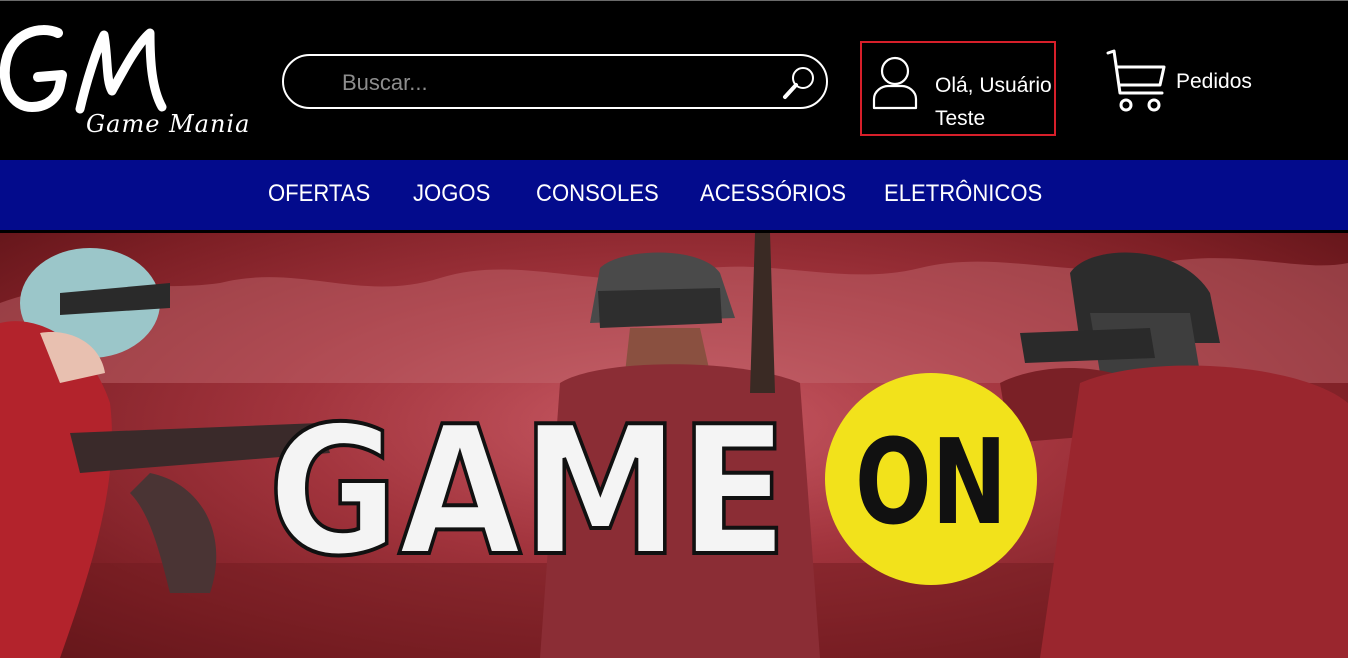 The height and width of the screenshot is (658, 1348). I want to click on search-button, so click(799, 83).